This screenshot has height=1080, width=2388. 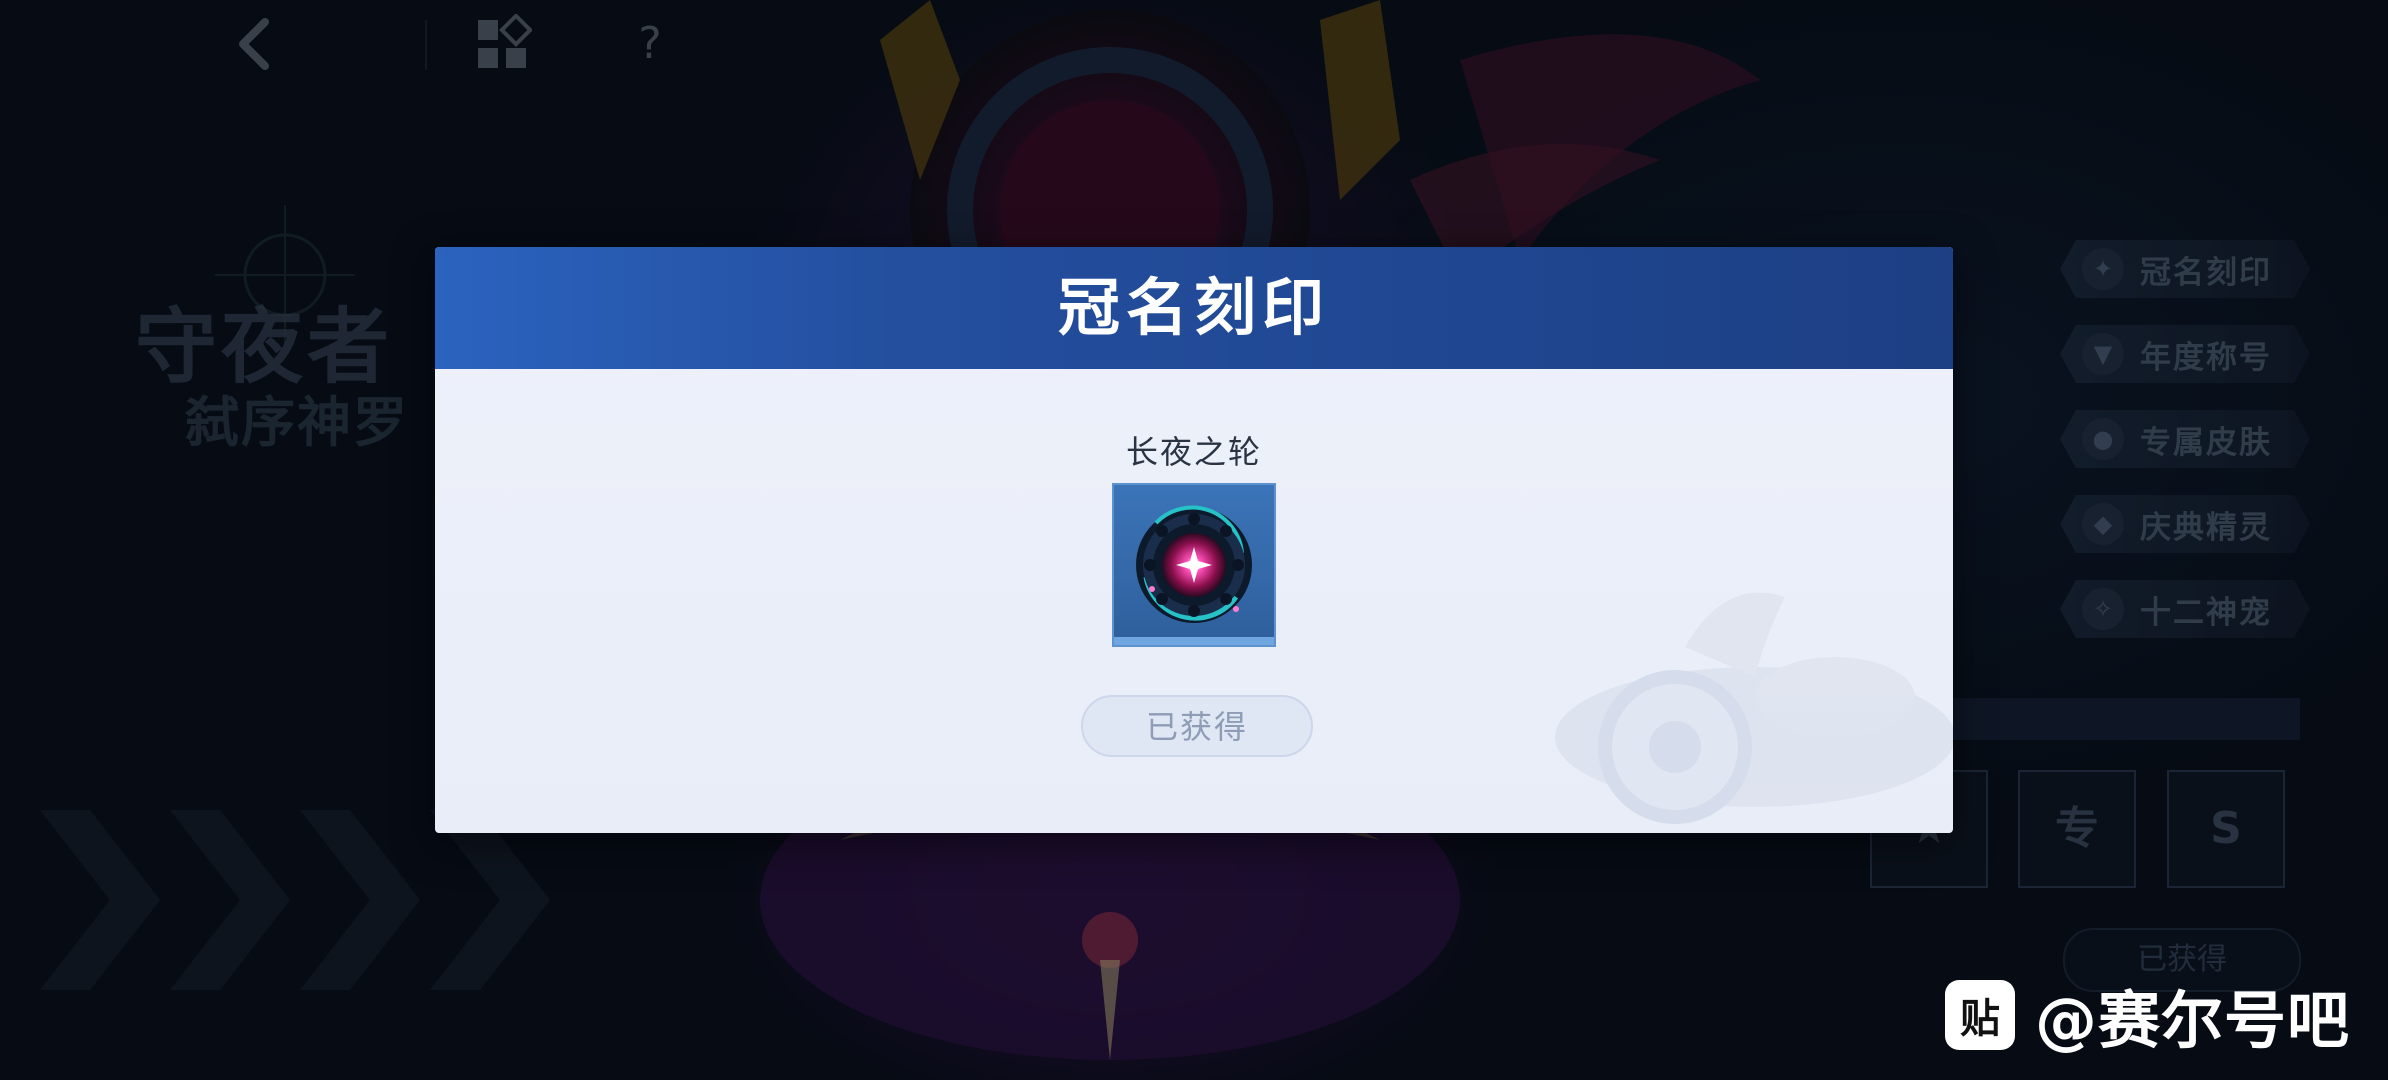 I want to click on item-name: 长夜之轮, so click(x=1193, y=452).